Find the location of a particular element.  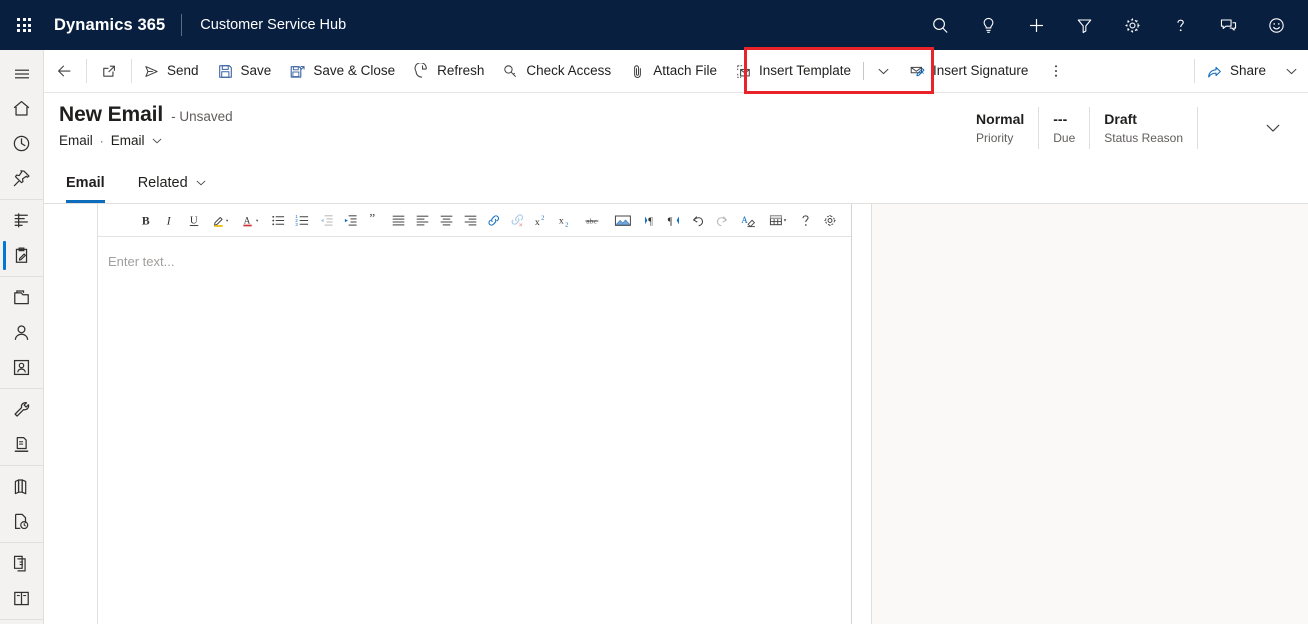

hamburger-icon is located at coordinates (21, 73).